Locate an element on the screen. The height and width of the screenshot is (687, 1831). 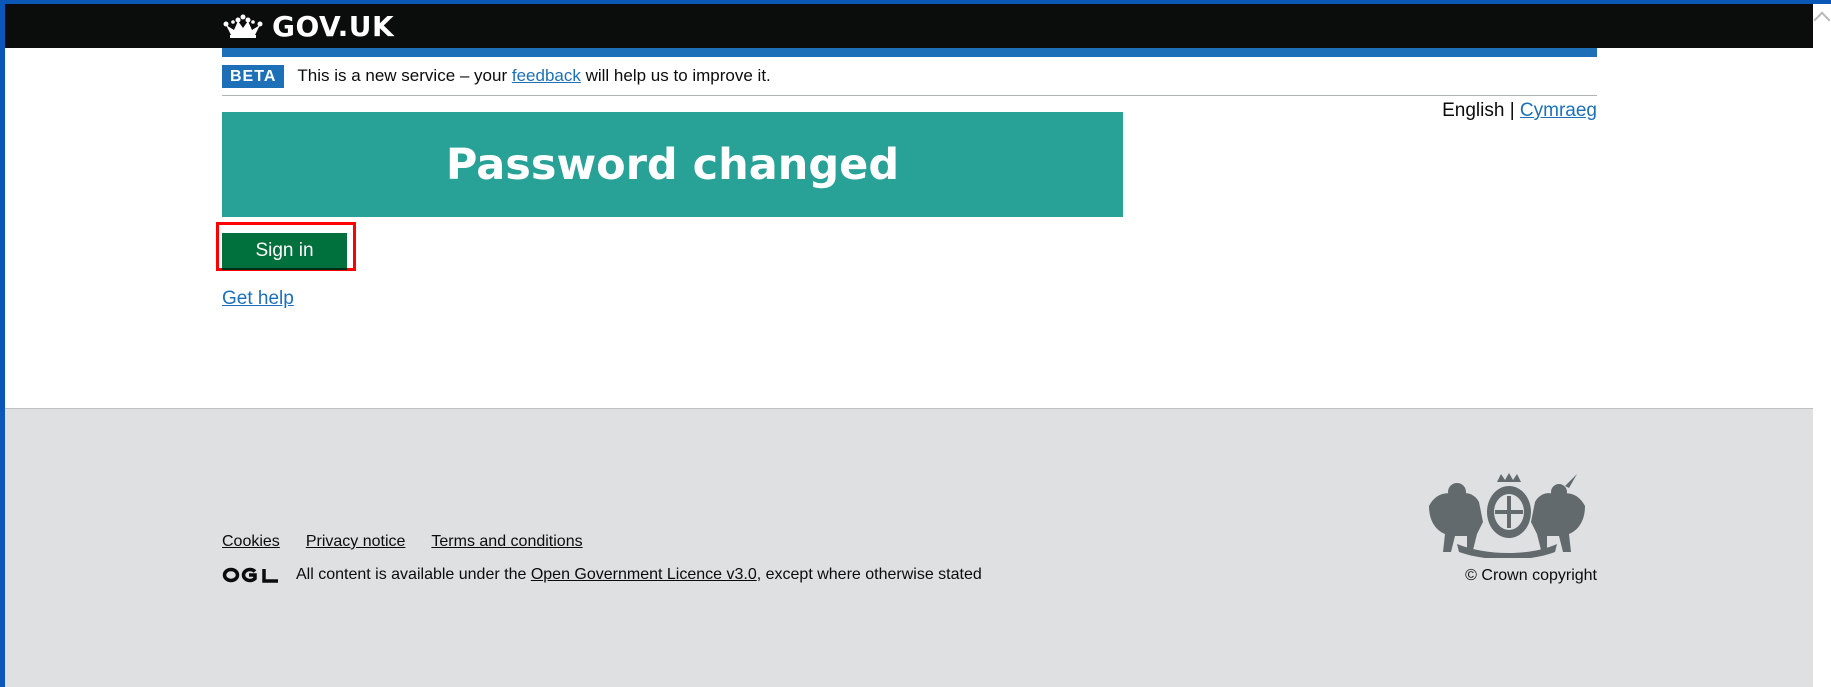
language-cymraeg-link: Cymraeg is located at coordinates (1558, 110).